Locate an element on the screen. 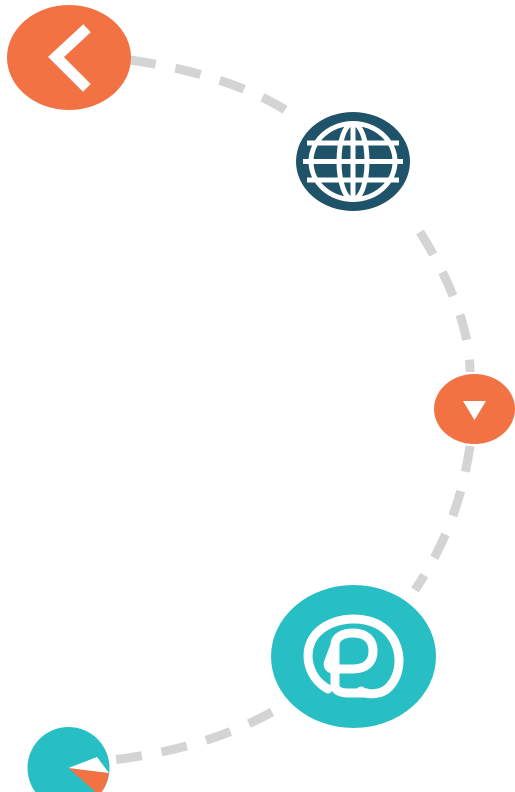  triangle-down-icon is located at coordinates (474, 409).